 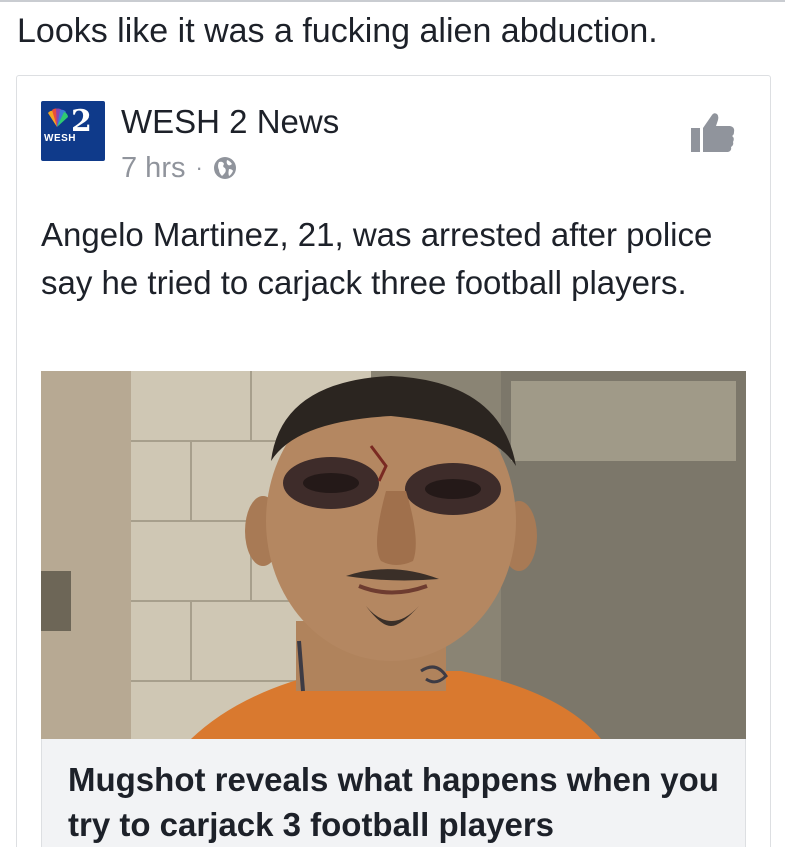 What do you see at coordinates (60, 138) in the screenshot?
I see `logo-call-letters: WESH` at bounding box center [60, 138].